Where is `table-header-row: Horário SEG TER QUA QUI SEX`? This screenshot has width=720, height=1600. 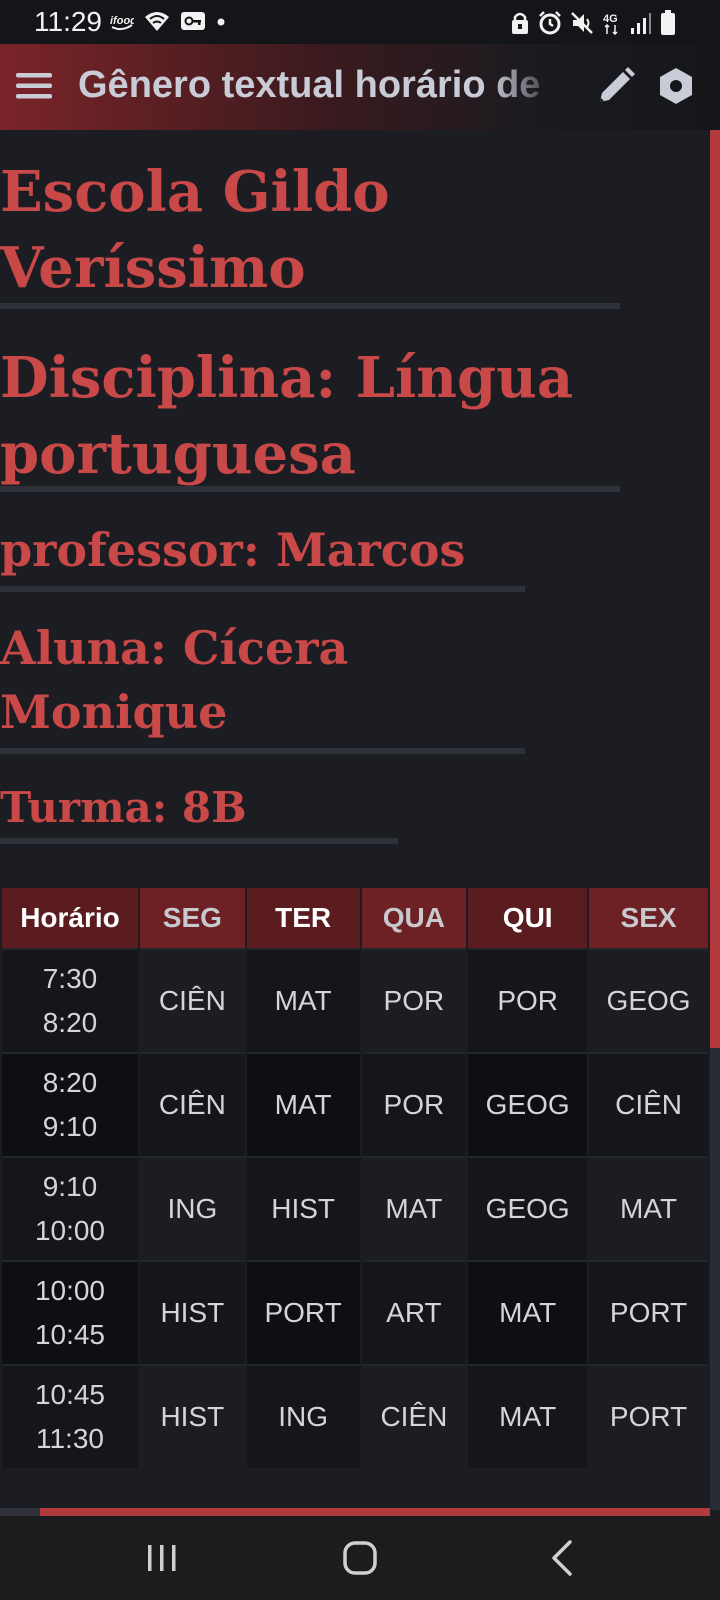 table-header-row: Horário SEG TER QUA QUI SEX is located at coordinates (355, 918).